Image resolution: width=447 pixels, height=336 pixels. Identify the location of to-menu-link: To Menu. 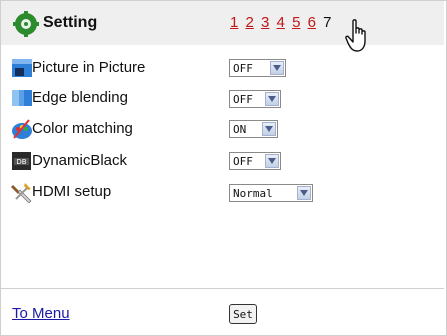
(41, 313).